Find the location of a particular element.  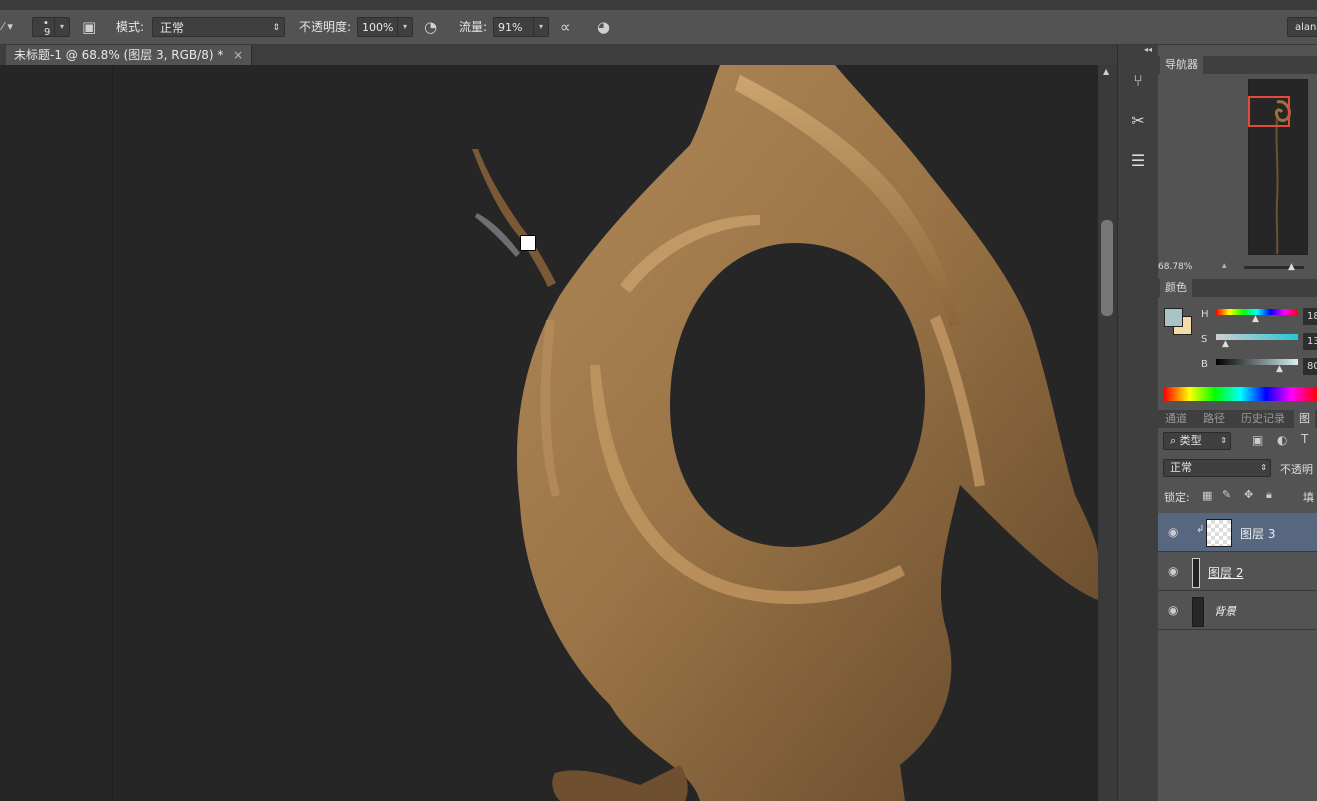

tab-navigator: 导航器 is located at coordinates (1181, 65).